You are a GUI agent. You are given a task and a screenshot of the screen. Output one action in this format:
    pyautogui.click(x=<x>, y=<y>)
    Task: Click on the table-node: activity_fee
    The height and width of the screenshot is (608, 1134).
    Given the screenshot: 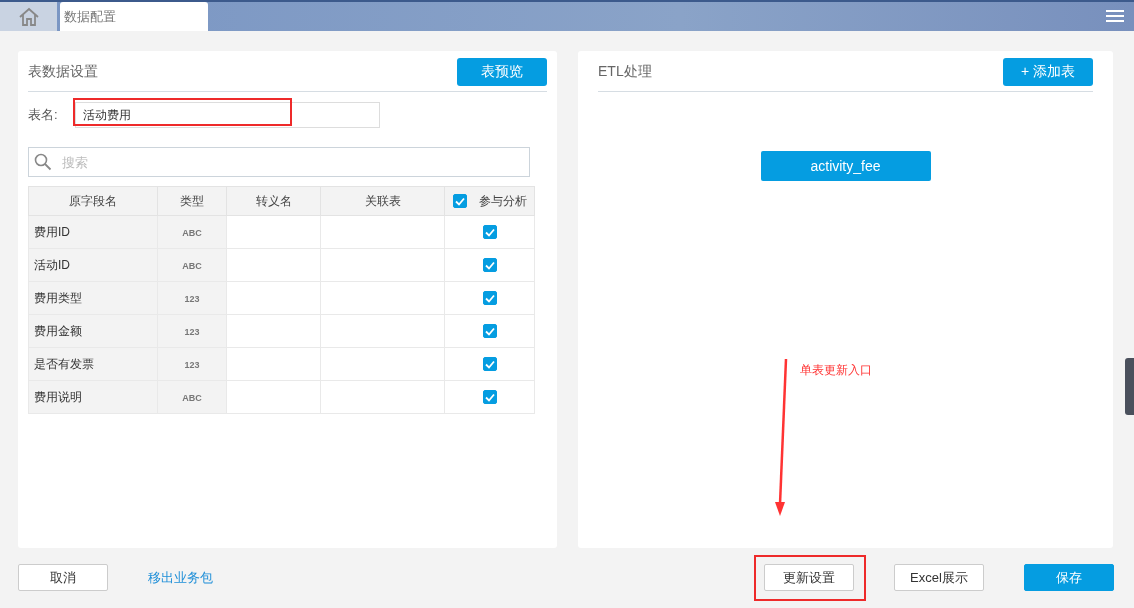 What is the action you would take?
    pyautogui.click(x=845, y=166)
    